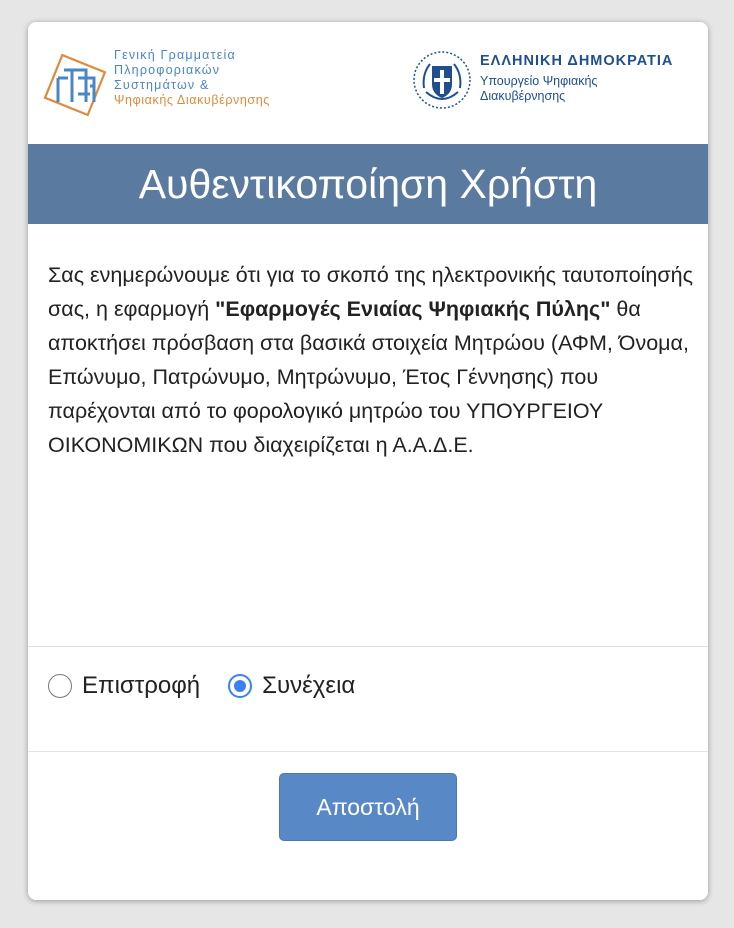 This screenshot has width=734, height=928. What do you see at coordinates (215, 686) in the screenshot?
I see `choice-group: Επιστροφή Συνέχεια` at bounding box center [215, 686].